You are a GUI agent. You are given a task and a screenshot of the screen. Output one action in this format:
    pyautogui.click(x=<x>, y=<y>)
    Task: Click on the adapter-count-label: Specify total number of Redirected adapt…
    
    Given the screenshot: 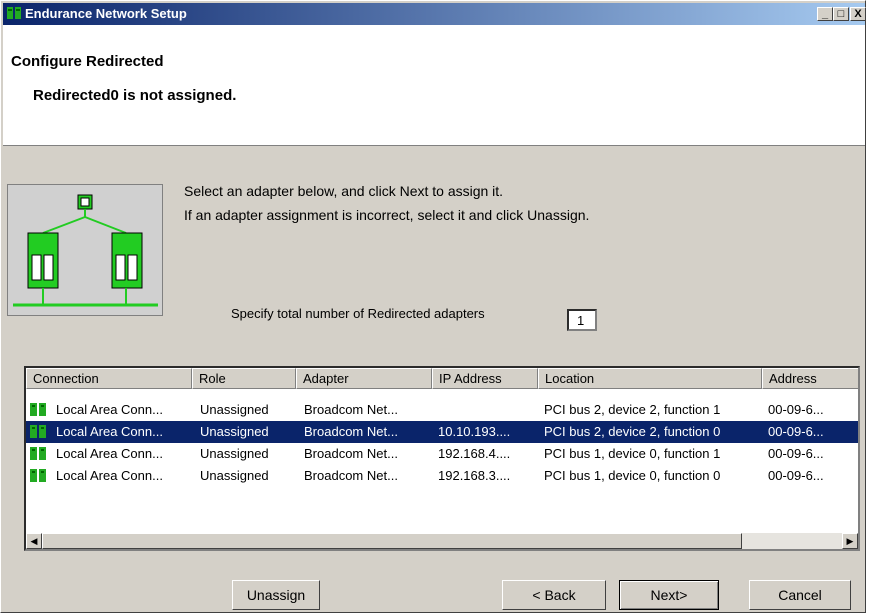 What is the action you would take?
    pyautogui.click(x=358, y=313)
    